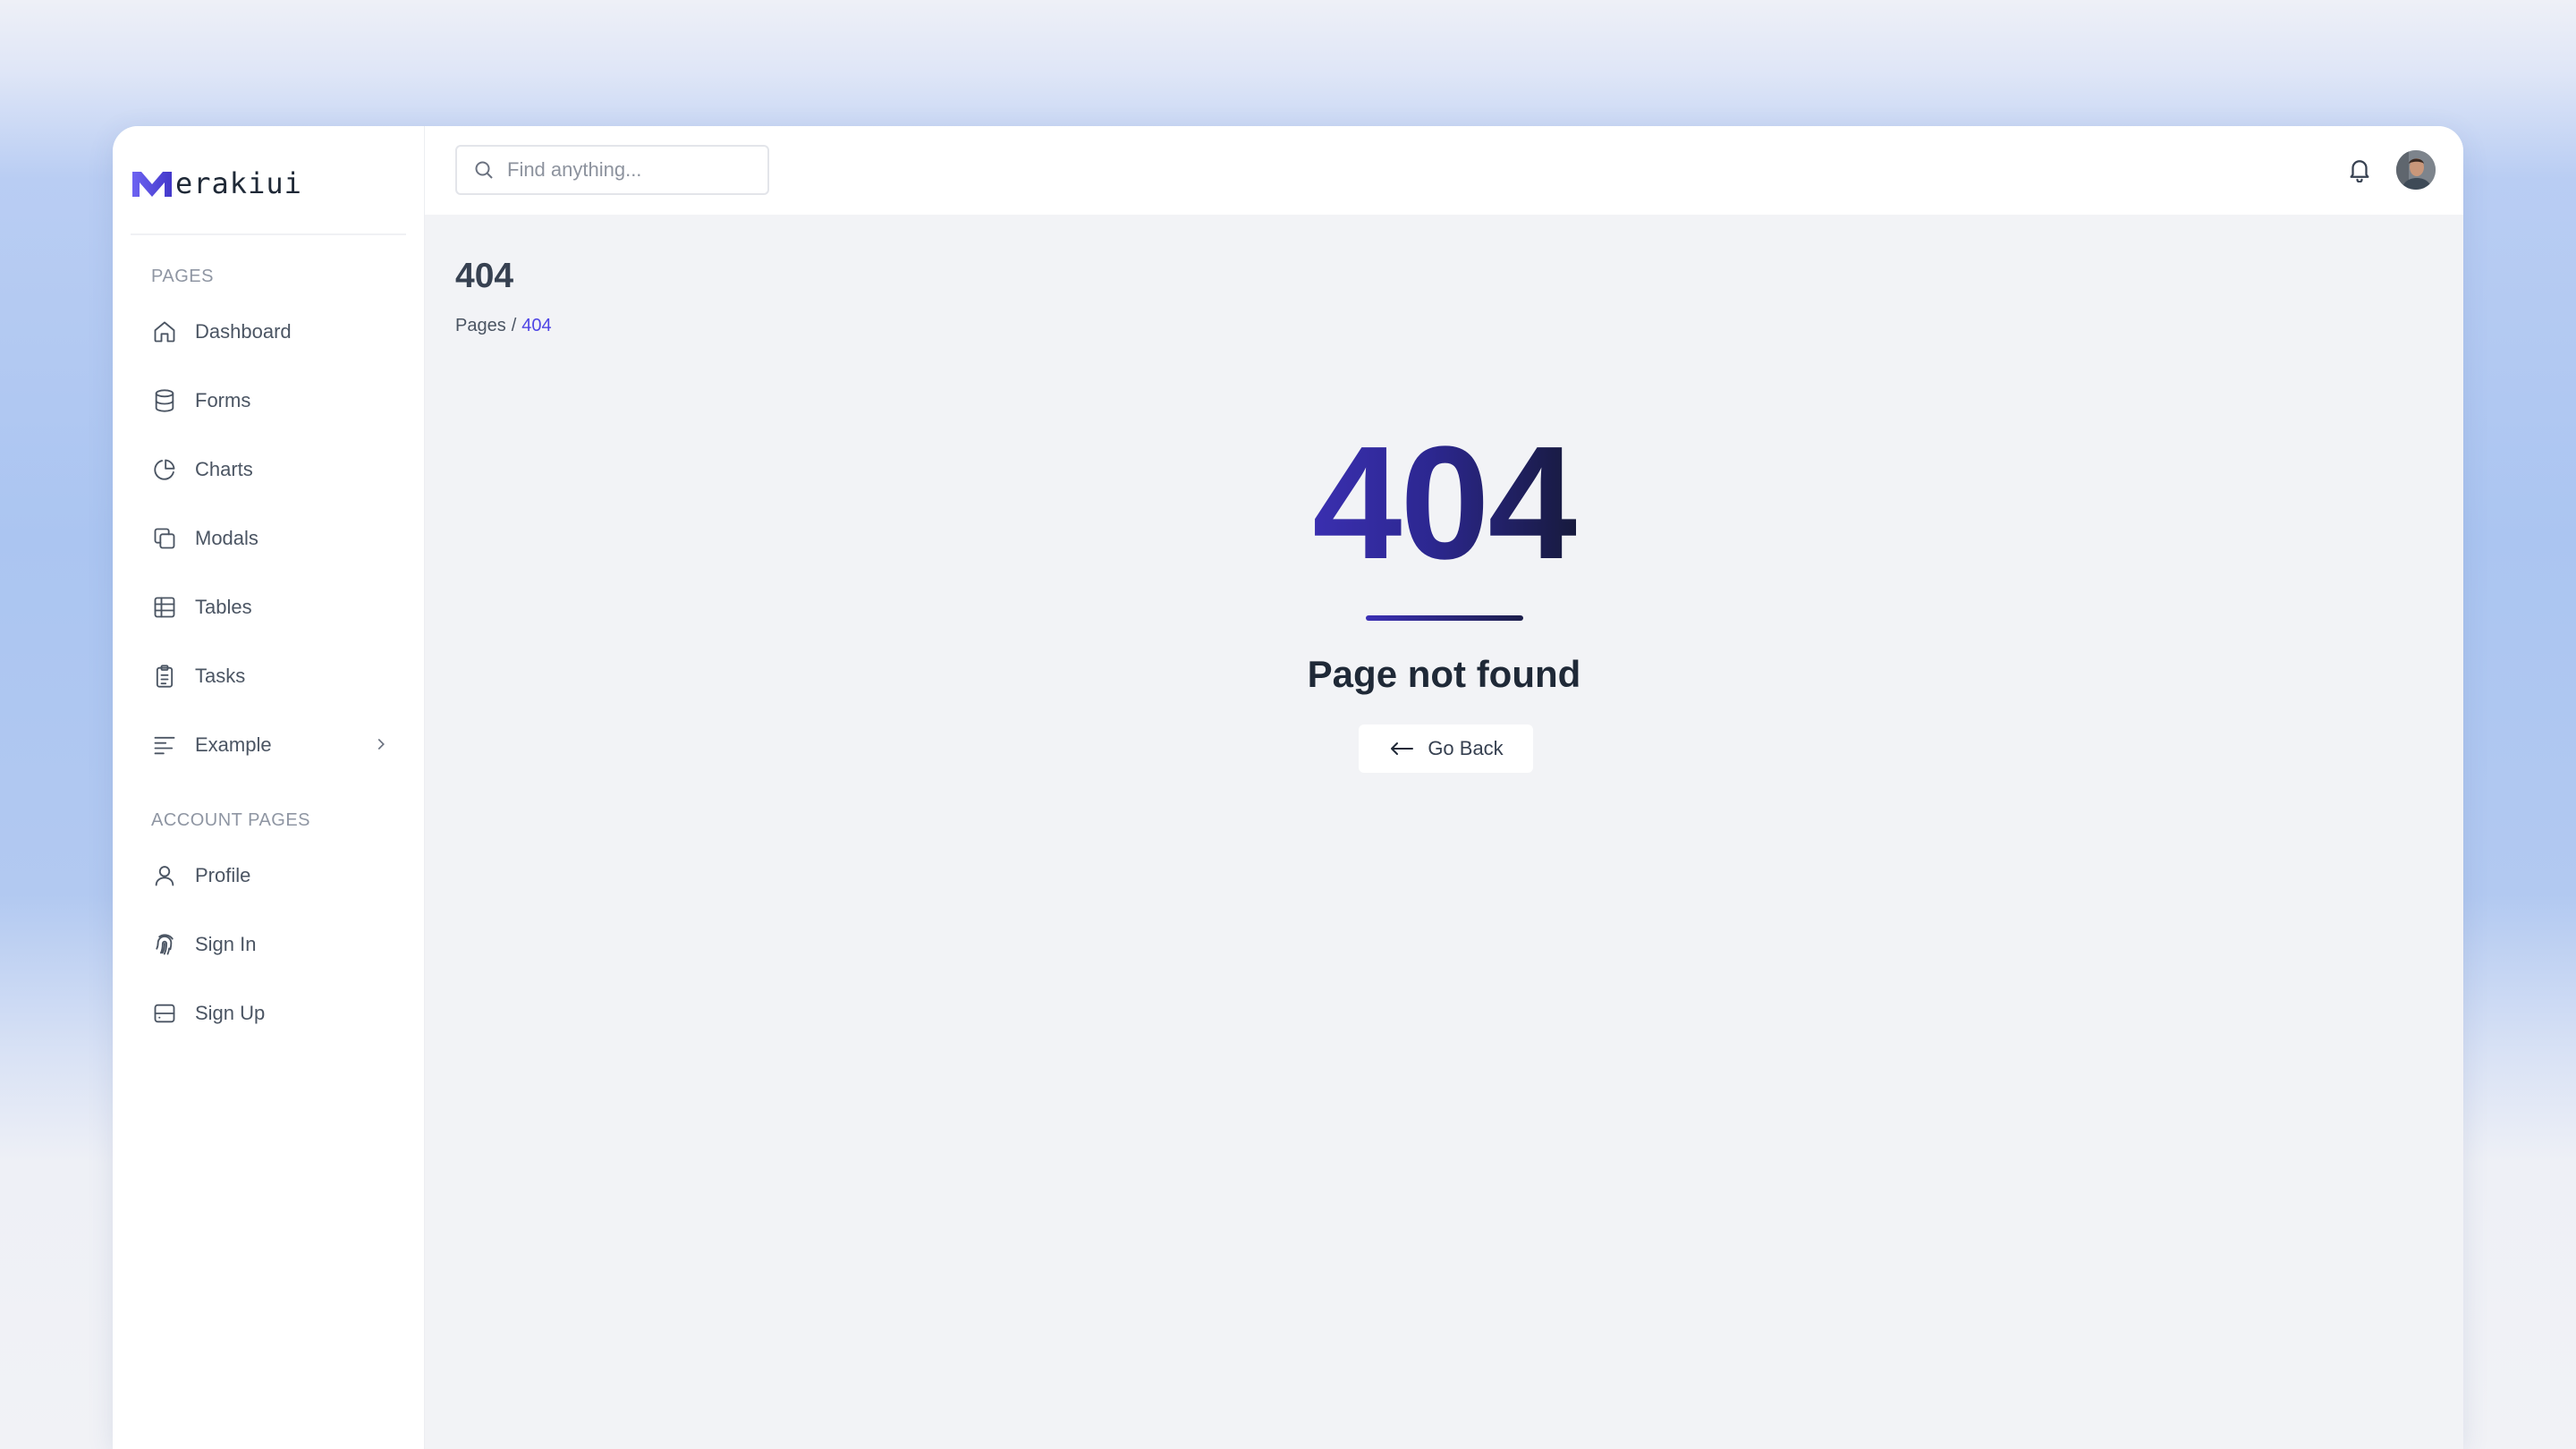 The width and height of the screenshot is (2576, 1449). What do you see at coordinates (1444, 674) in the screenshot?
I see `error-message: Page not found` at bounding box center [1444, 674].